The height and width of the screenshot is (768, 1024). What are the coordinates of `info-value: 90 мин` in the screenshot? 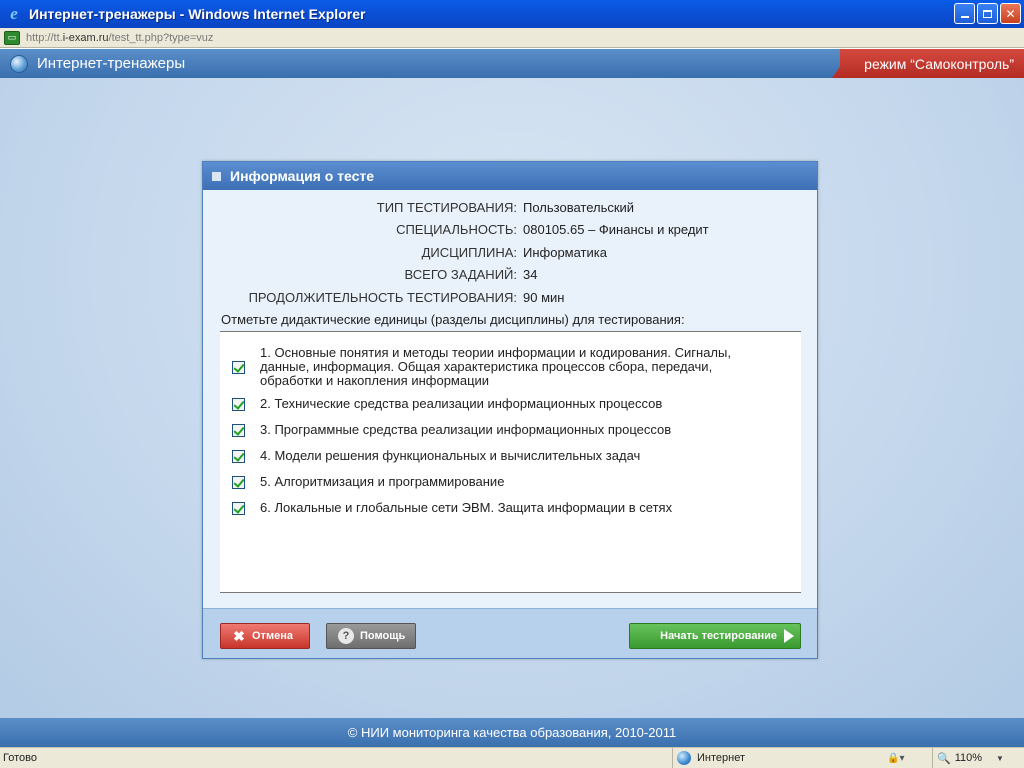 It's located at (544, 297).